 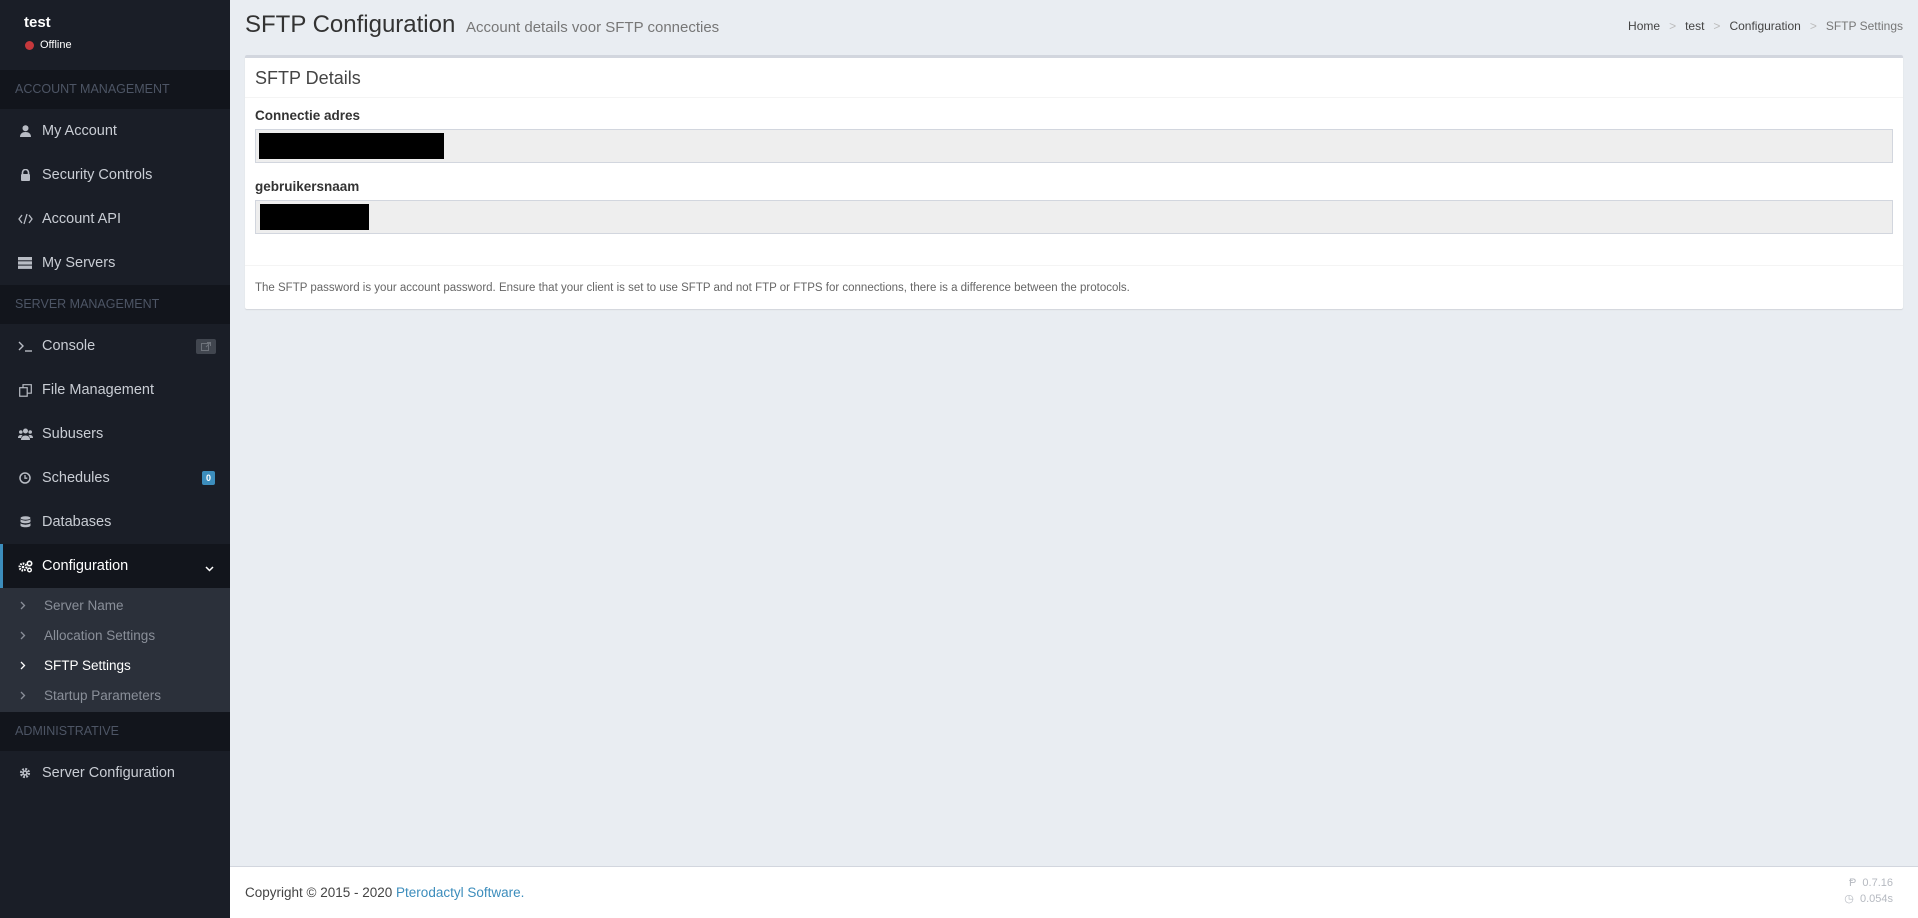 I want to click on submenu-item-label: Allocation Settings, so click(x=100, y=635).